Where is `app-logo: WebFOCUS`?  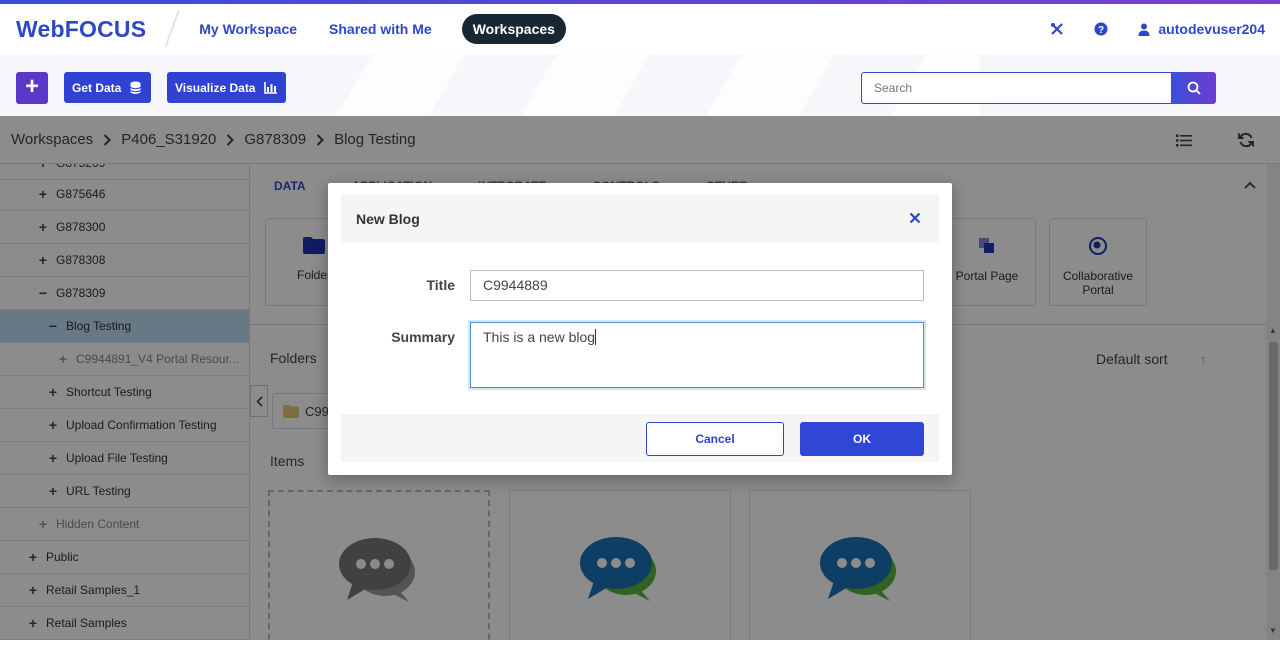
app-logo: WebFOCUS is located at coordinates (81, 28).